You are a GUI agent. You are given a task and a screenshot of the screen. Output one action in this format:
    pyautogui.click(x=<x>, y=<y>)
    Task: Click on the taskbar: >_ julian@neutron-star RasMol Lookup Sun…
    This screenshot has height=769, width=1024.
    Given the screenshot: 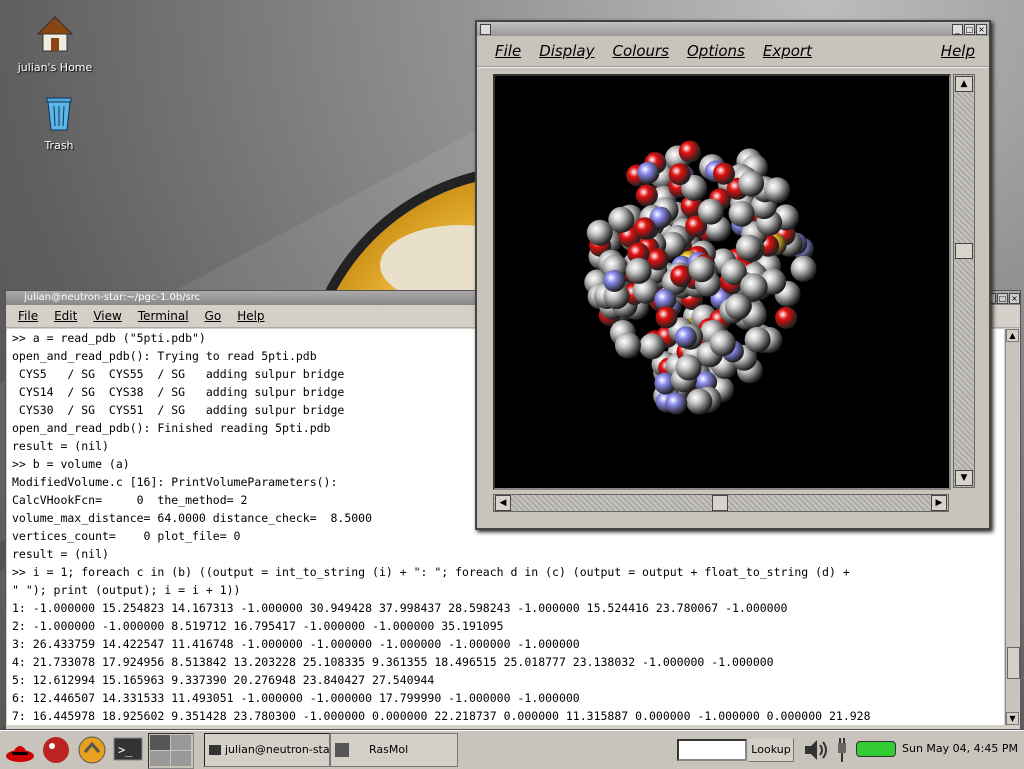 What is the action you would take?
    pyautogui.click(x=512, y=749)
    